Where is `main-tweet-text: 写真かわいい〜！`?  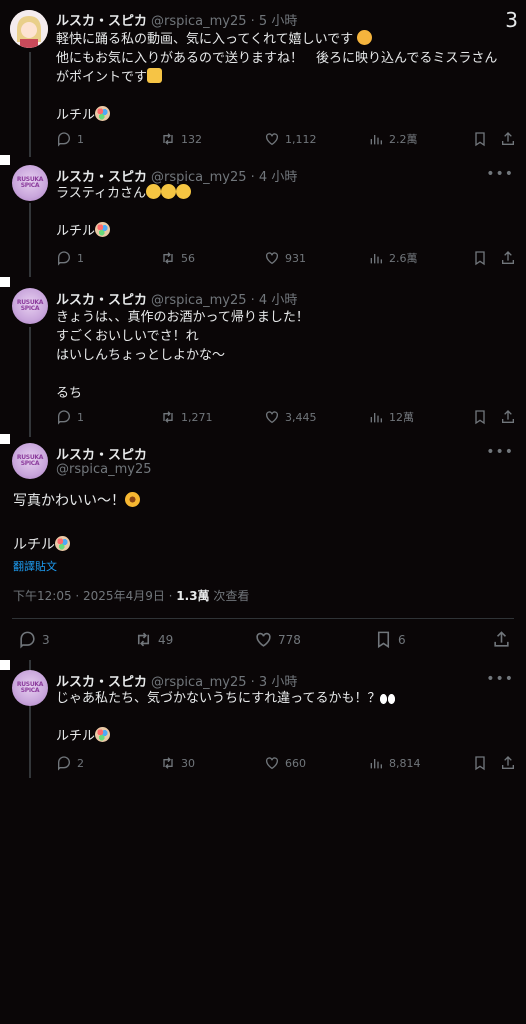 main-tweet-text: 写真かわいい〜！ is located at coordinates (243, 501).